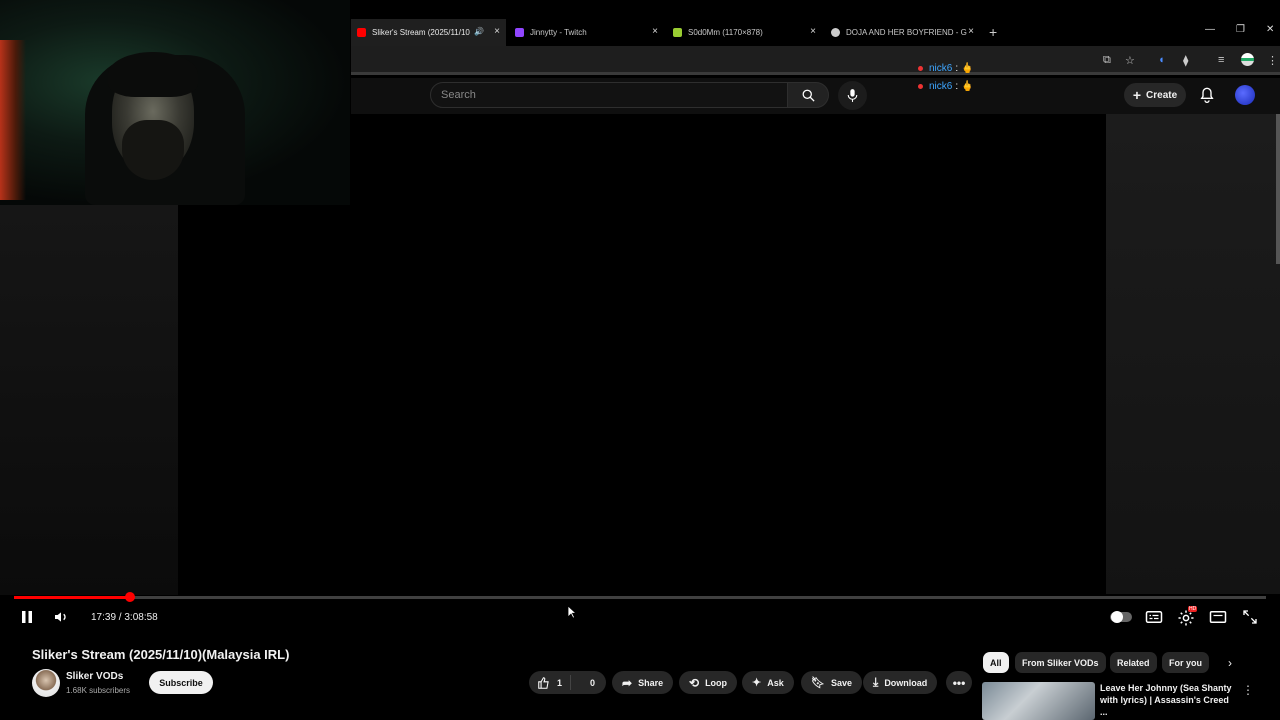 The width and height of the screenshot is (1280, 720). Describe the element at coordinates (1278, 189) in the screenshot. I see `page-scrollbar` at that location.